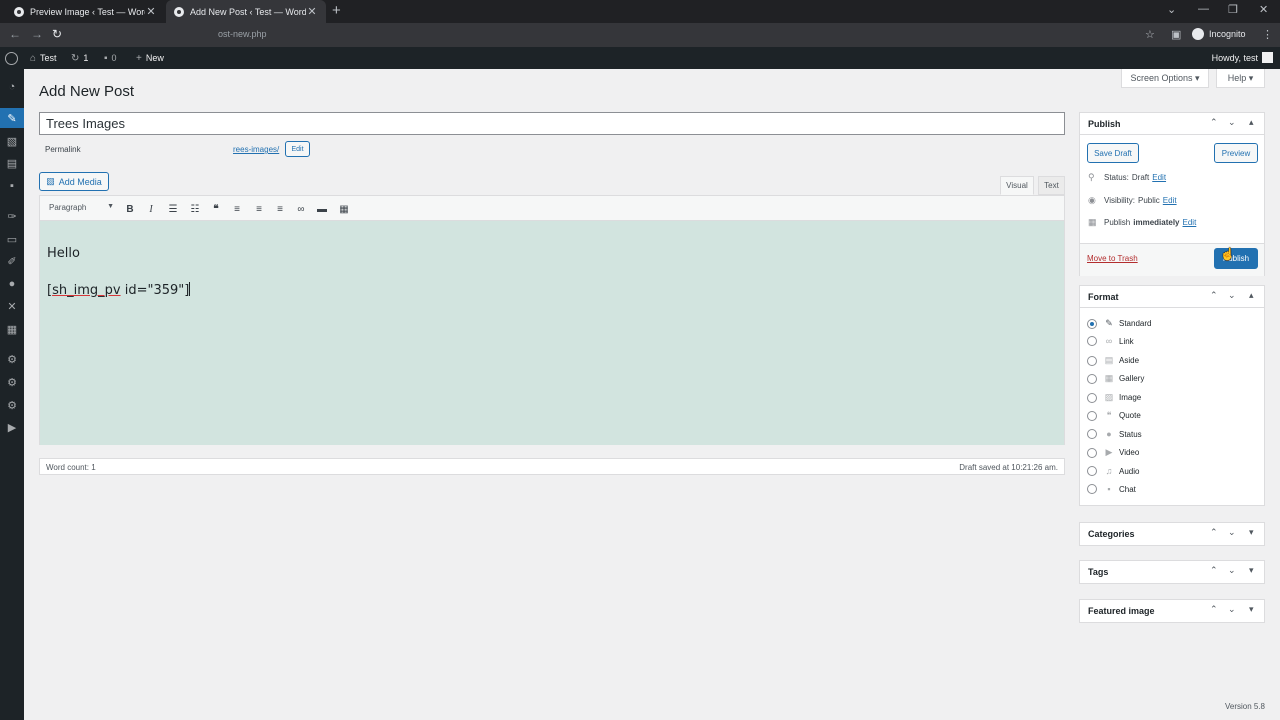 This screenshot has height=720, width=1280. Describe the element at coordinates (242, 34) in the screenshot. I see `address-bar: ost-new.php` at that location.